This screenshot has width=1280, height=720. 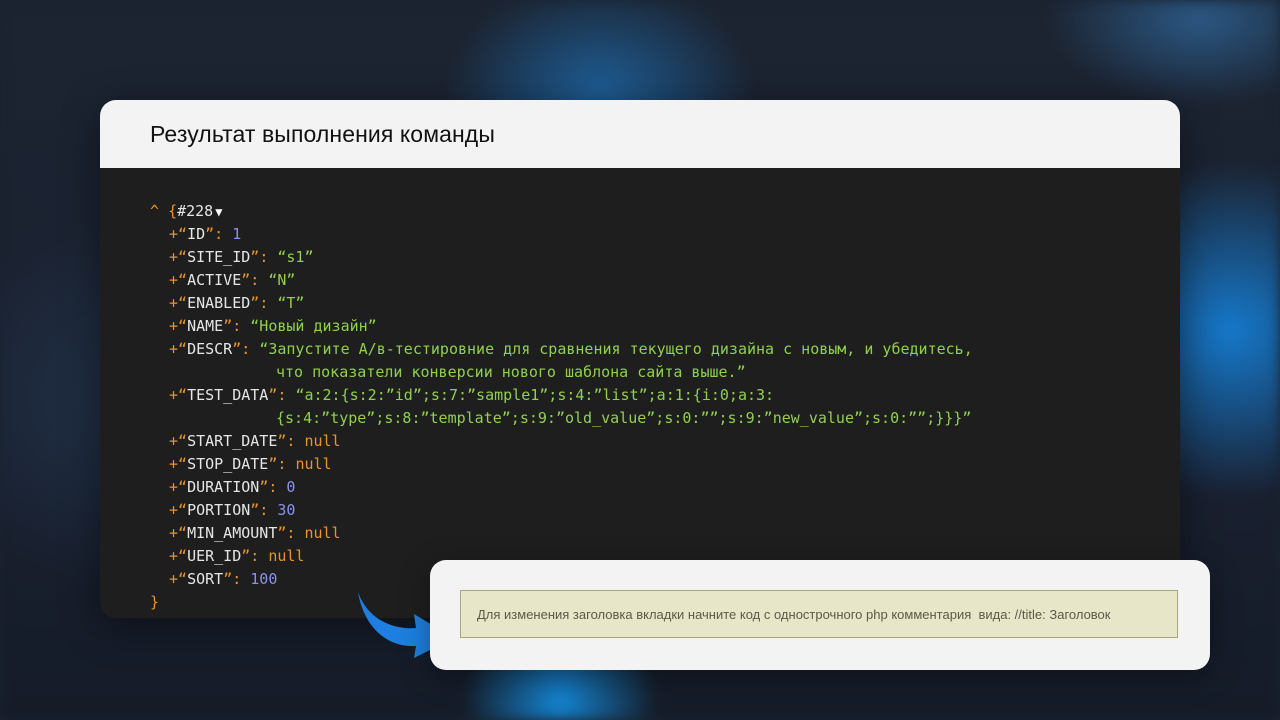 What do you see at coordinates (295, 257) in the screenshot?
I see `field-value: “s1”` at bounding box center [295, 257].